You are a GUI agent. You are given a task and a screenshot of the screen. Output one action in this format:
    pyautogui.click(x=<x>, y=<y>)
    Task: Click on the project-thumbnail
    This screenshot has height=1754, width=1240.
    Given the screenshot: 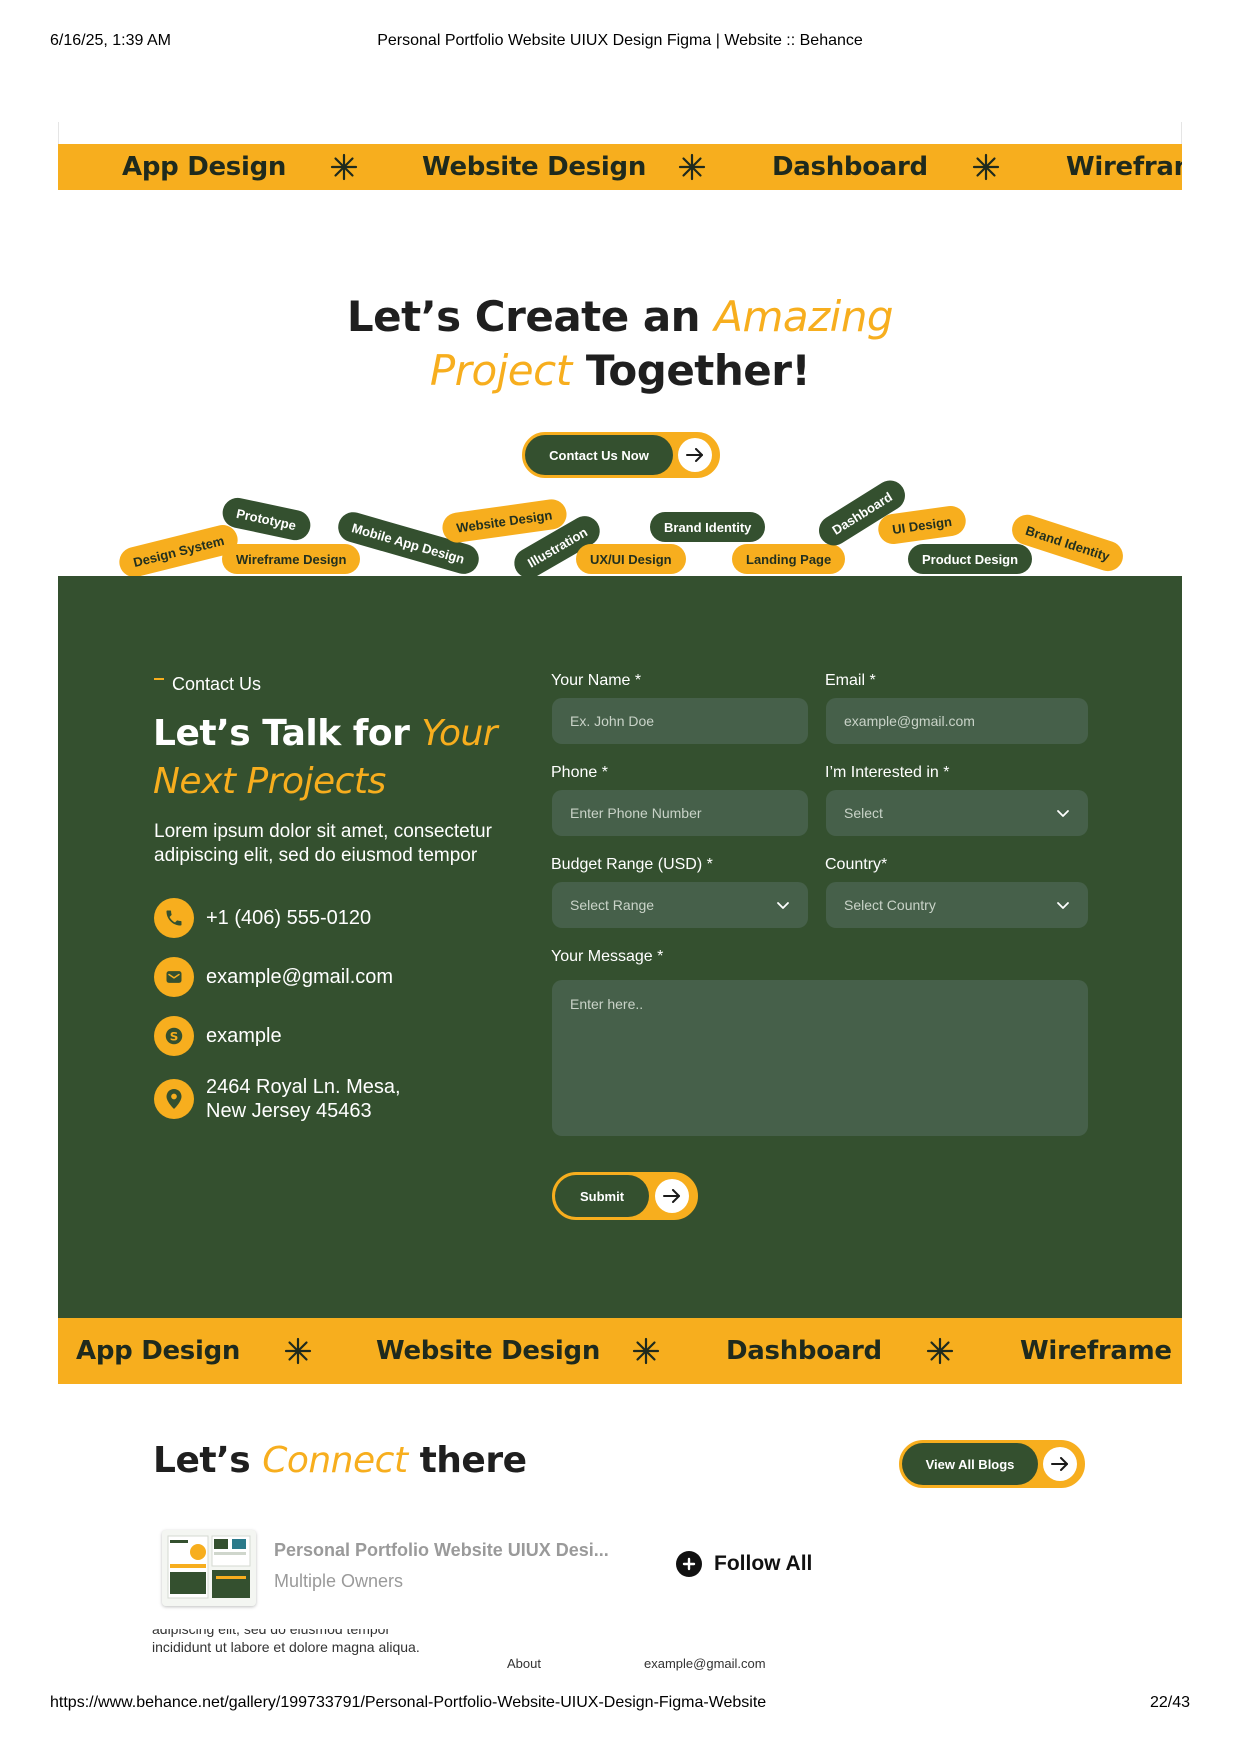 What is the action you would take?
    pyautogui.click(x=209, y=1568)
    